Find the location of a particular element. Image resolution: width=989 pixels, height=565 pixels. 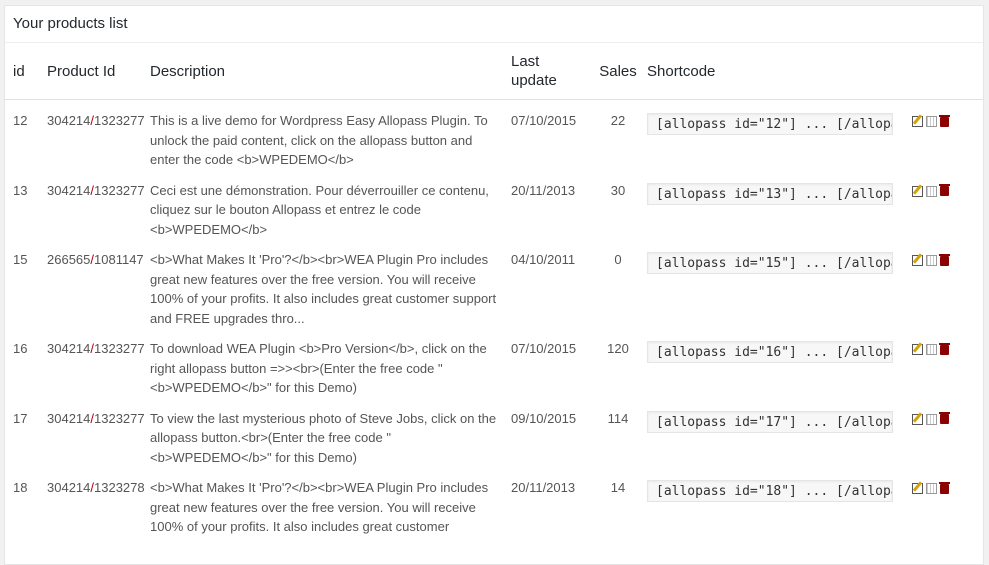

row-sales: 14 is located at coordinates (618, 487).